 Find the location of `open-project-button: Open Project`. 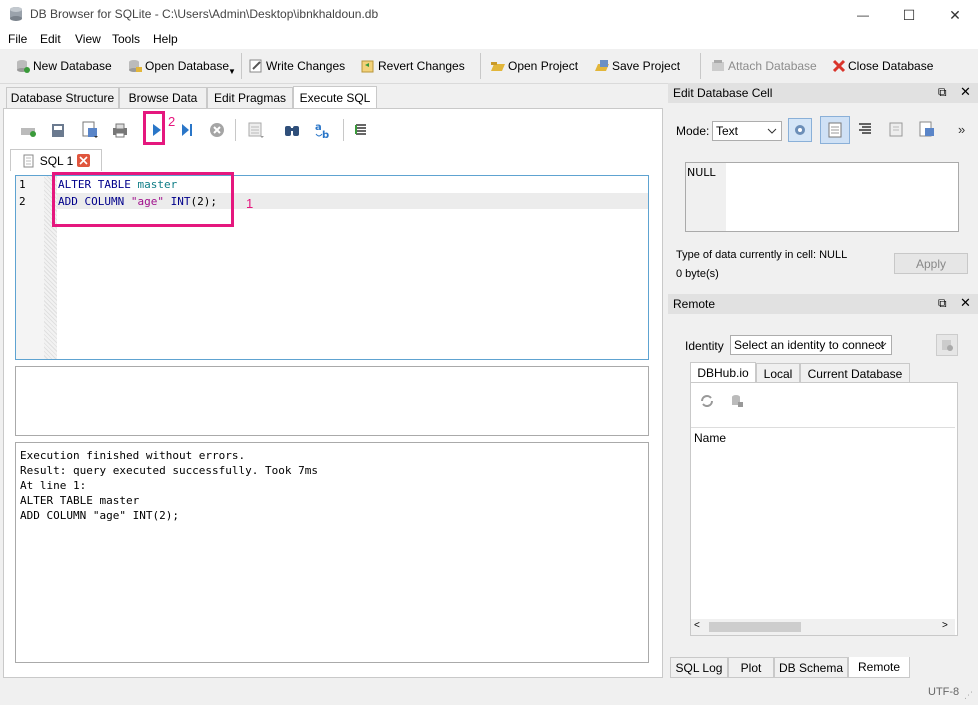

open-project-button: Open Project is located at coordinates (534, 66).